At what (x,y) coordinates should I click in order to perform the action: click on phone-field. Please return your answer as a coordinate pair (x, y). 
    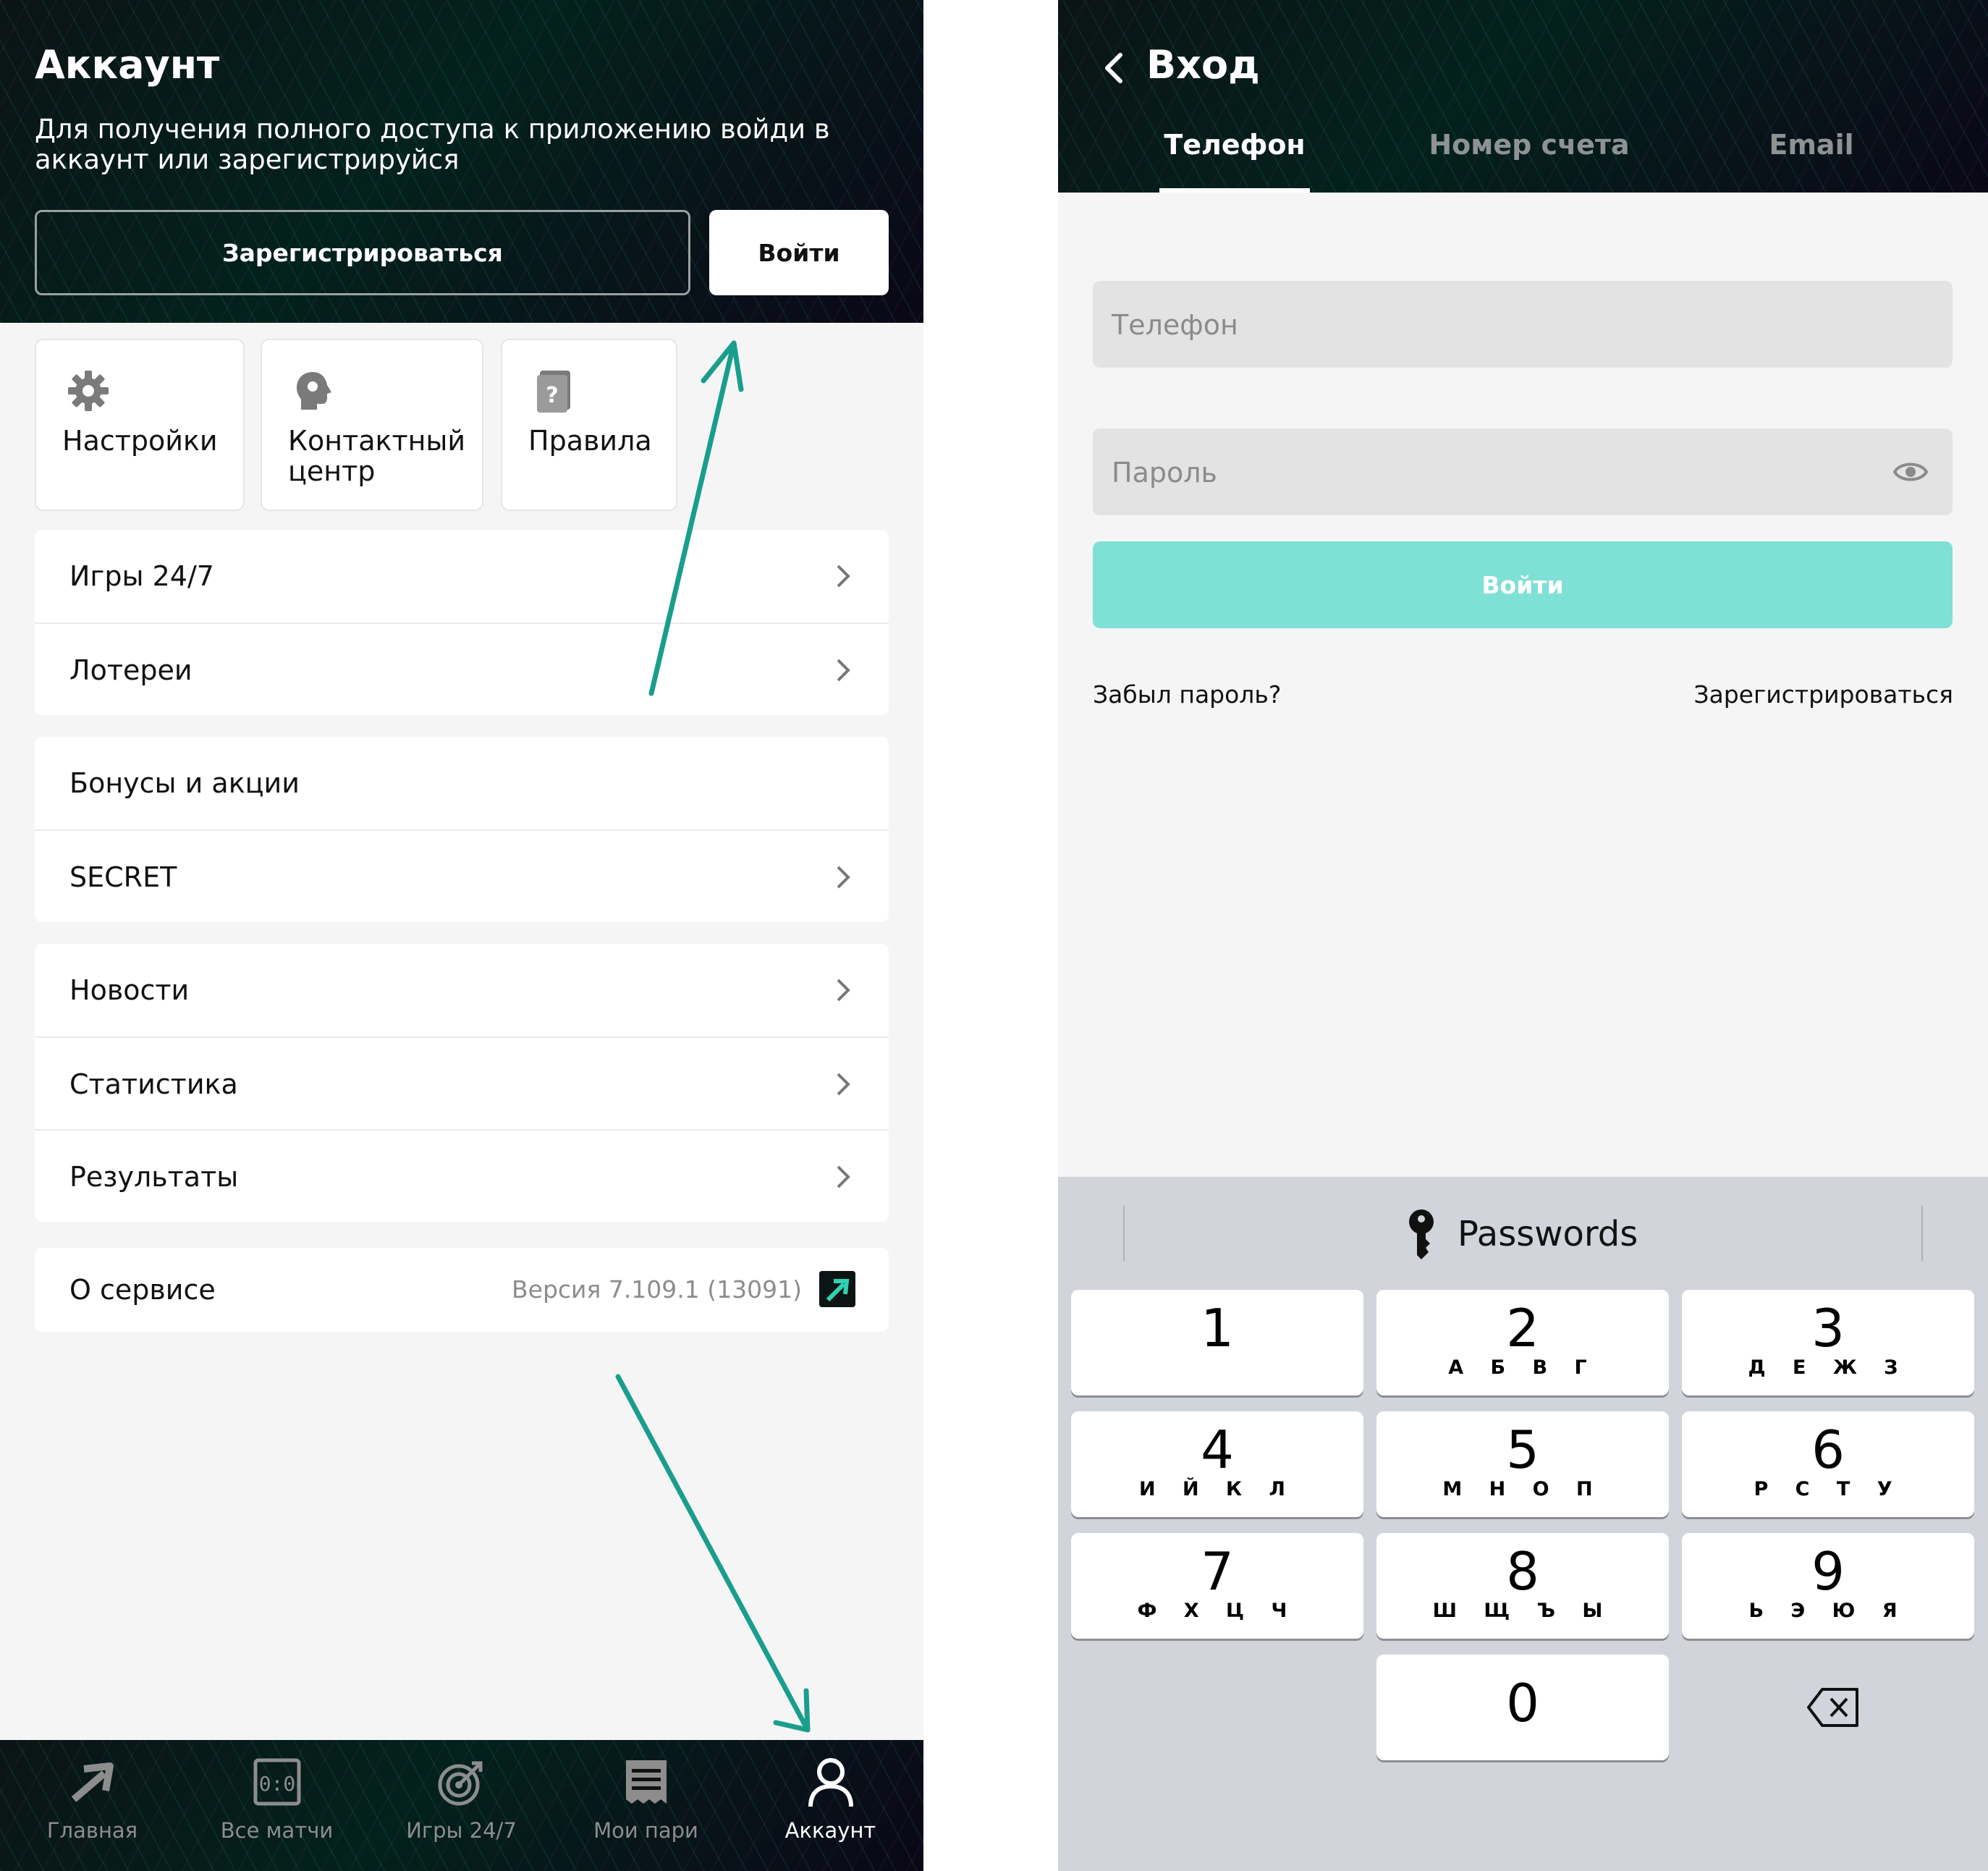
    Looking at the image, I should click on (1523, 325).